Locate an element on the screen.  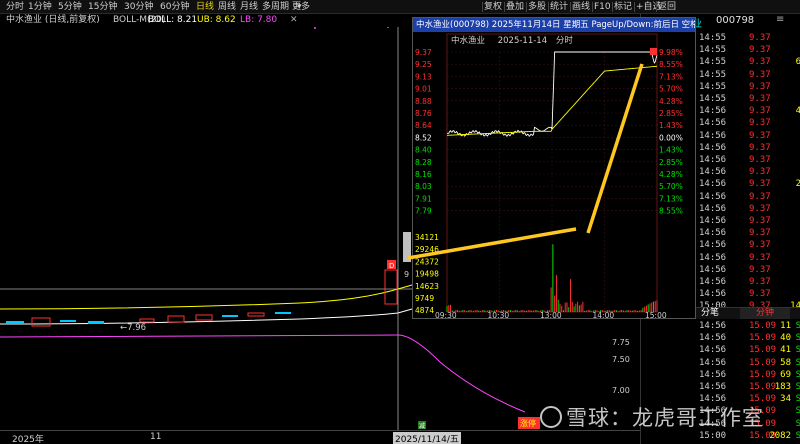
price-tick: 9.13 is located at coordinates (423, 76).